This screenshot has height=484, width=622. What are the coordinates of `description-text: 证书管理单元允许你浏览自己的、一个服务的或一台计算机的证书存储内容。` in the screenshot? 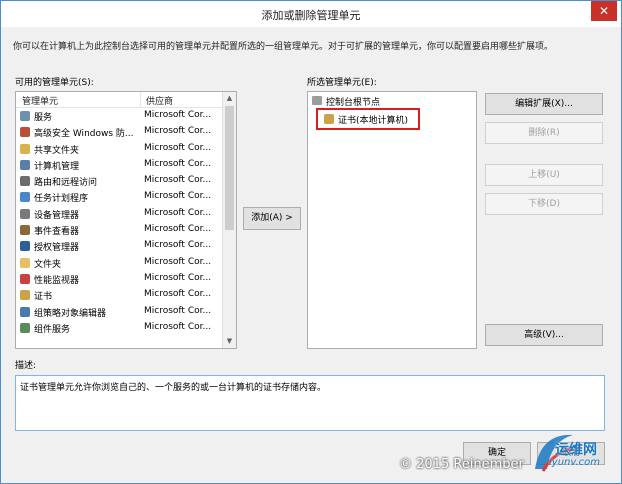 It's located at (173, 388).